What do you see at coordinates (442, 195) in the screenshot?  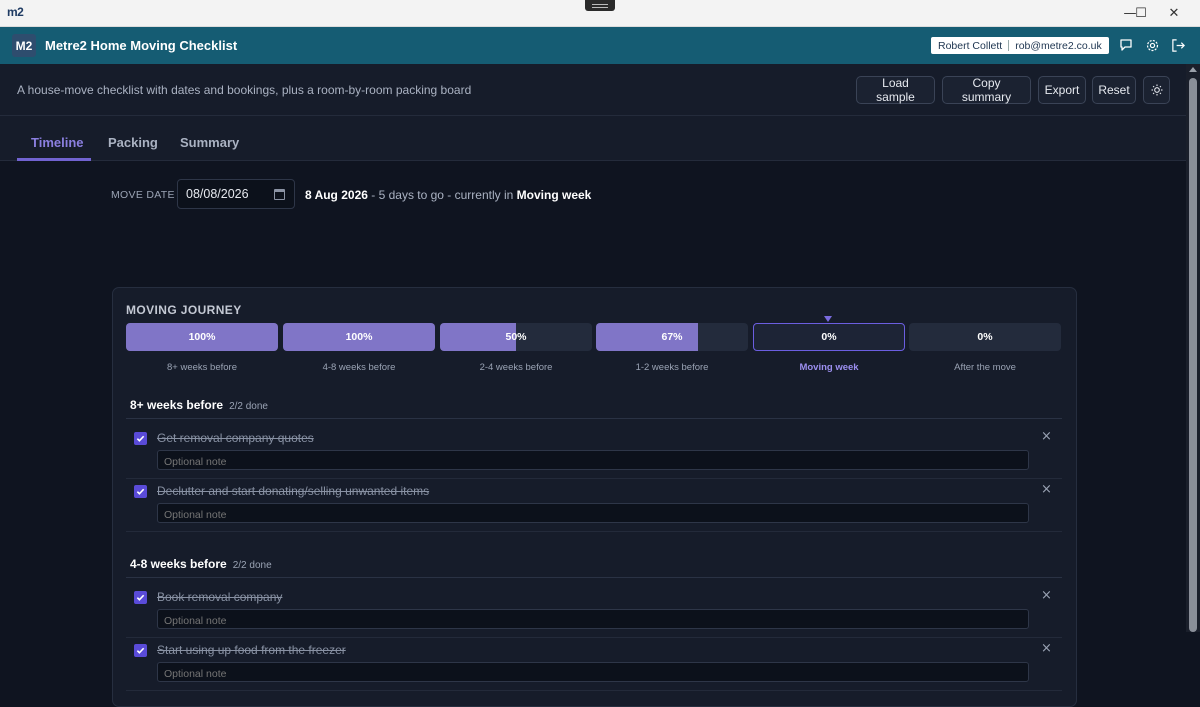 I see `days-to-go: - 5 days to go - currently in` at bounding box center [442, 195].